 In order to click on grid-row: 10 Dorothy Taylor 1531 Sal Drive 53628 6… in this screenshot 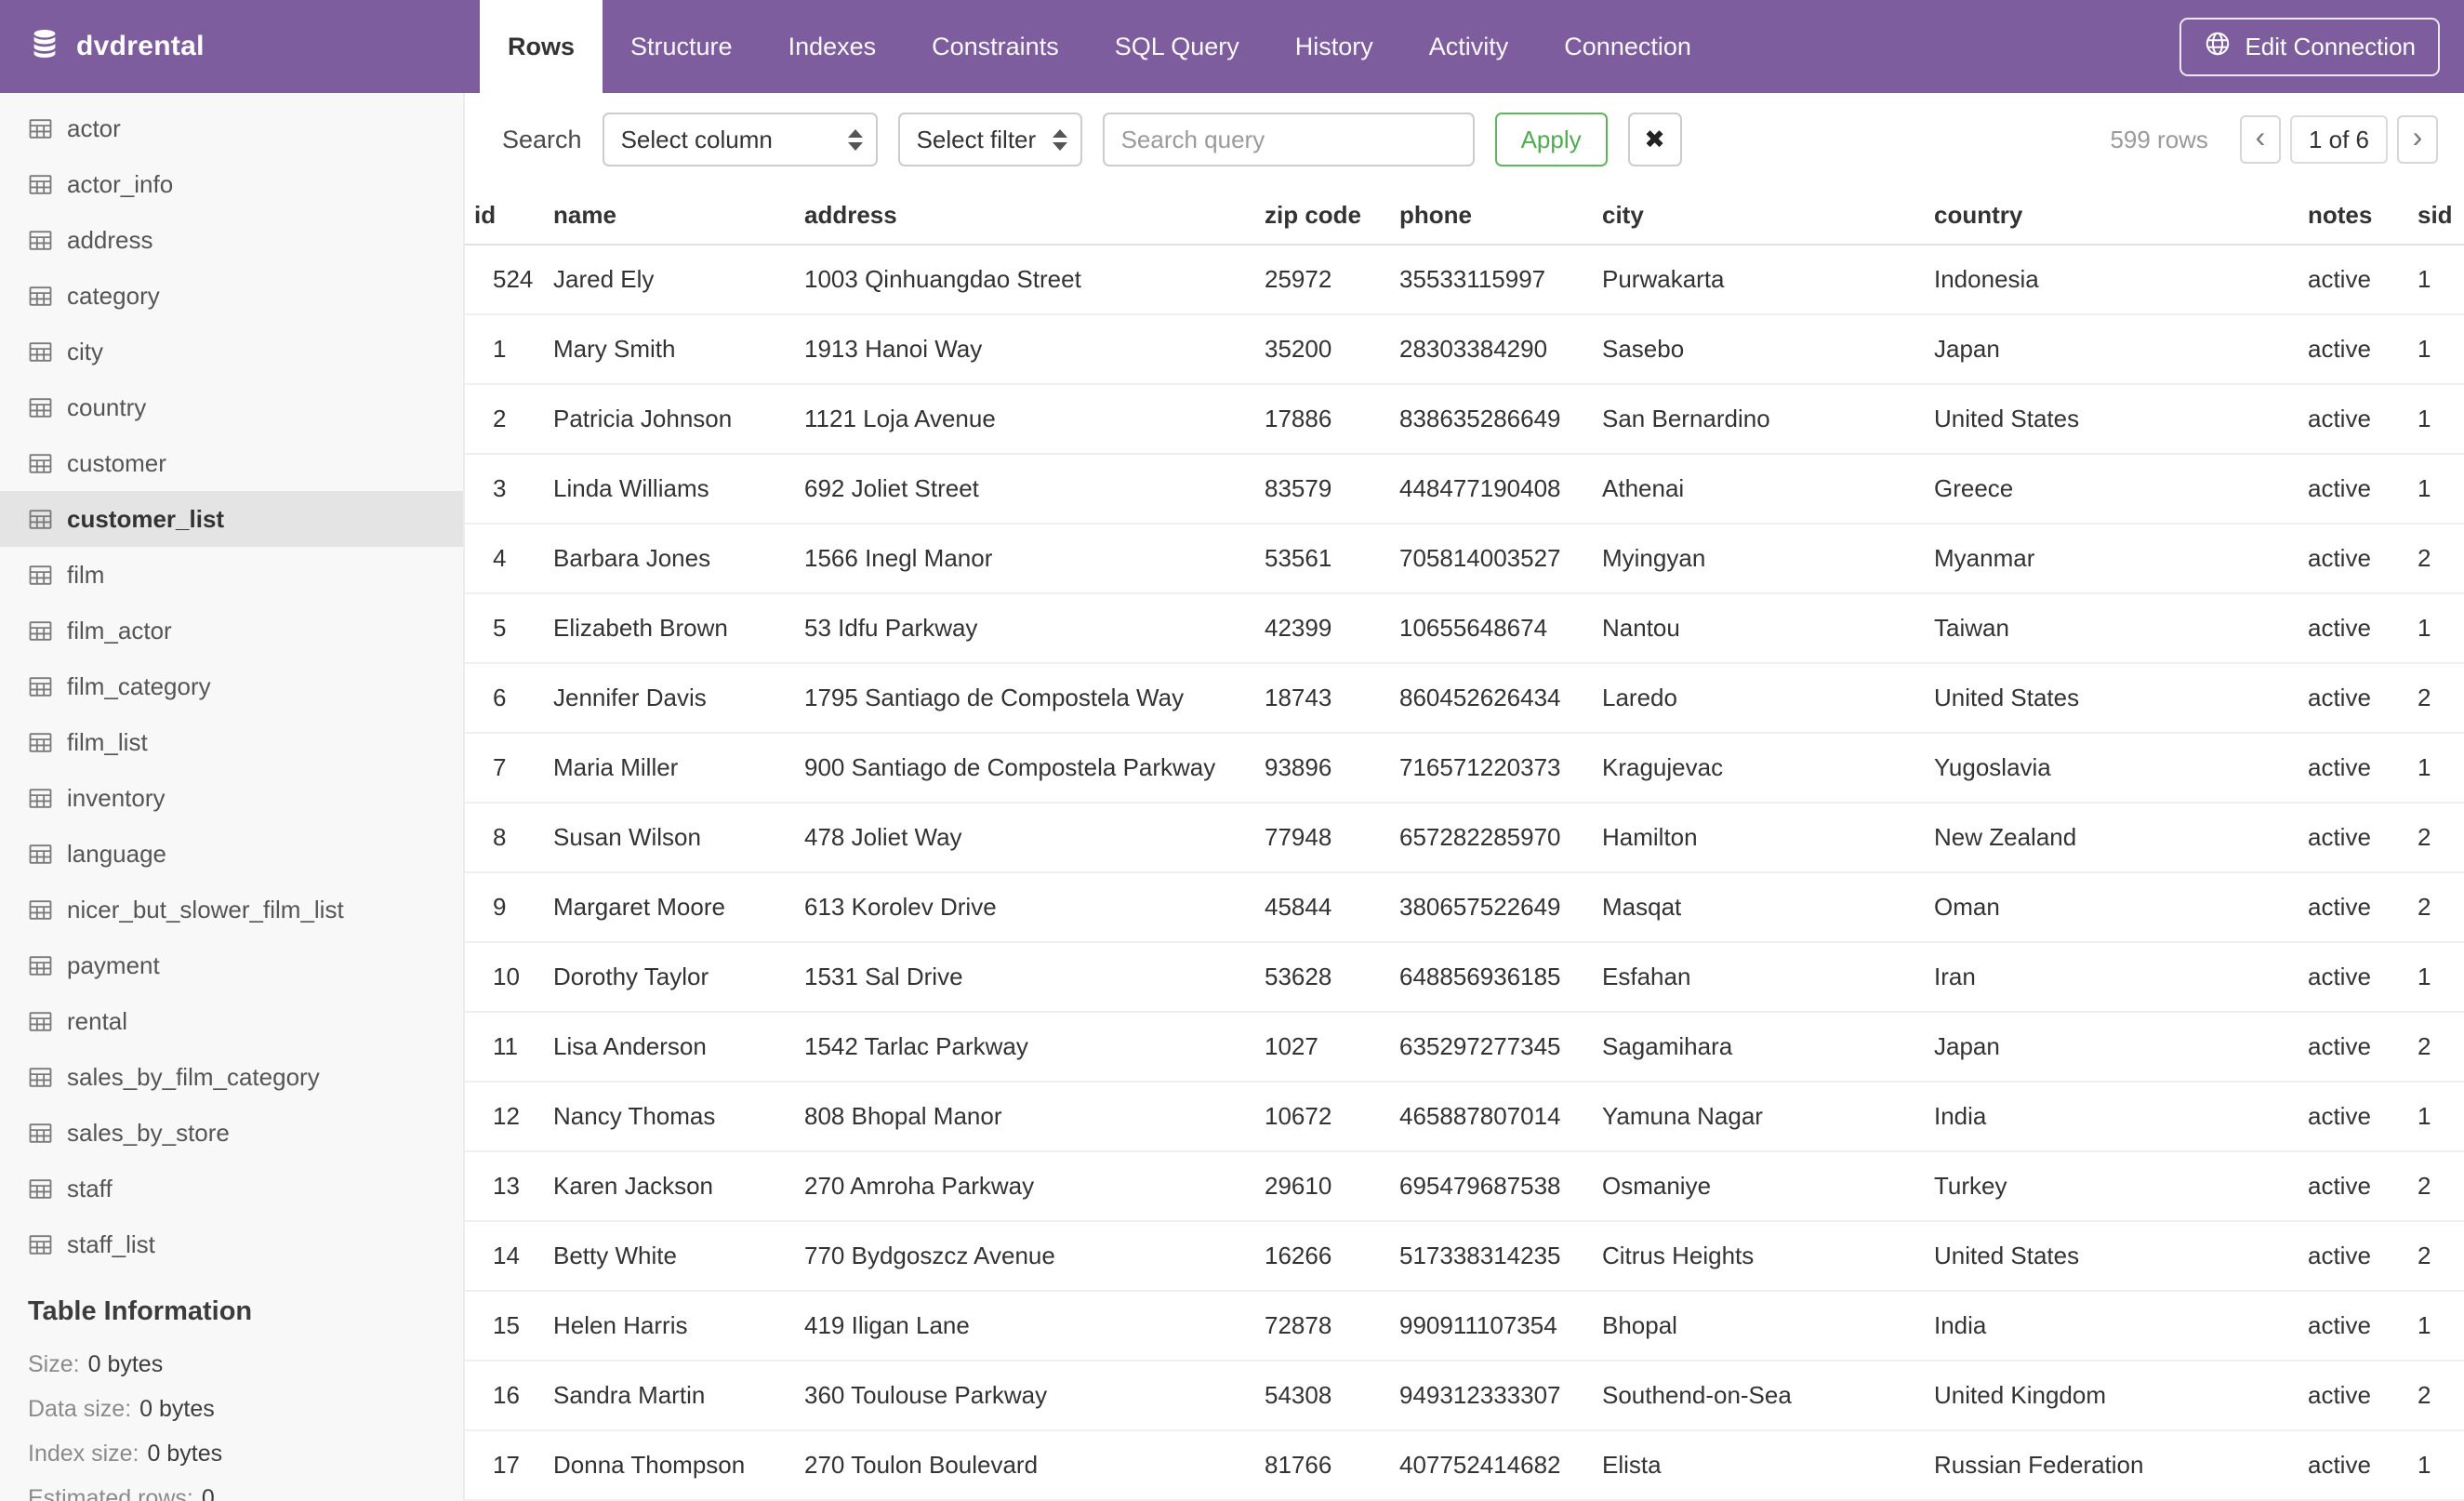, I will do `click(1464, 977)`.